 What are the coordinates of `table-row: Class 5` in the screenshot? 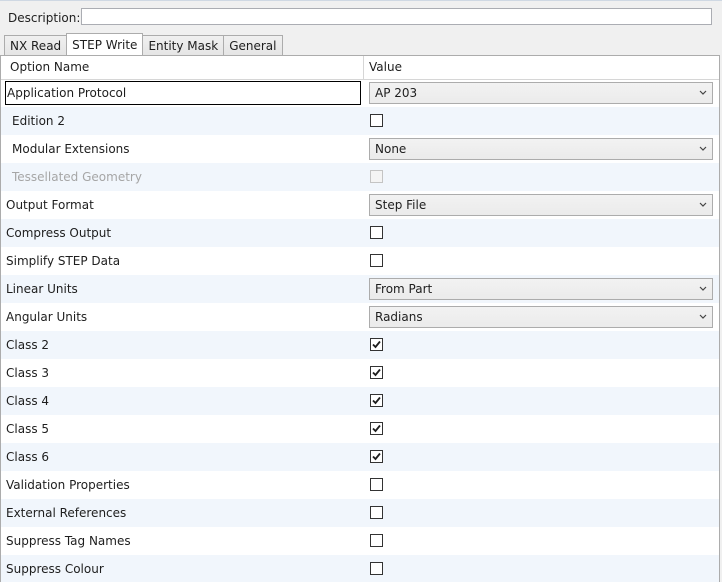 It's located at (360, 429).